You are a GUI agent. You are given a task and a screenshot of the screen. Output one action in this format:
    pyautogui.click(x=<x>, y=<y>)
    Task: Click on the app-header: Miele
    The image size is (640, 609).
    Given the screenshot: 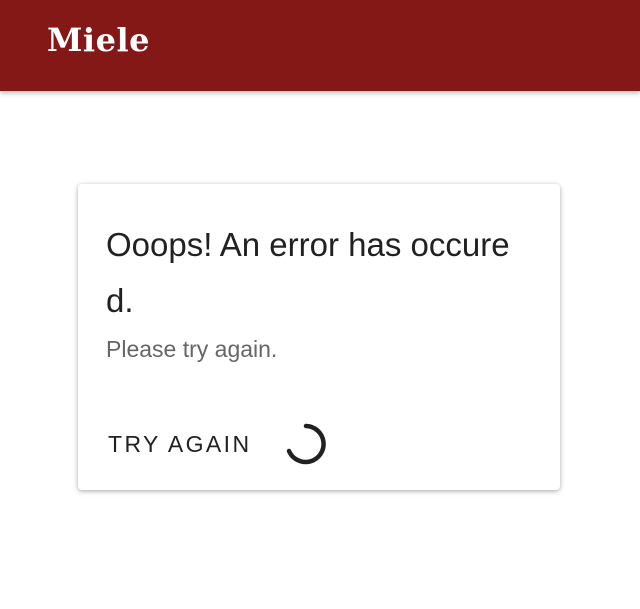 What is the action you would take?
    pyautogui.click(x=320, y=45)
    